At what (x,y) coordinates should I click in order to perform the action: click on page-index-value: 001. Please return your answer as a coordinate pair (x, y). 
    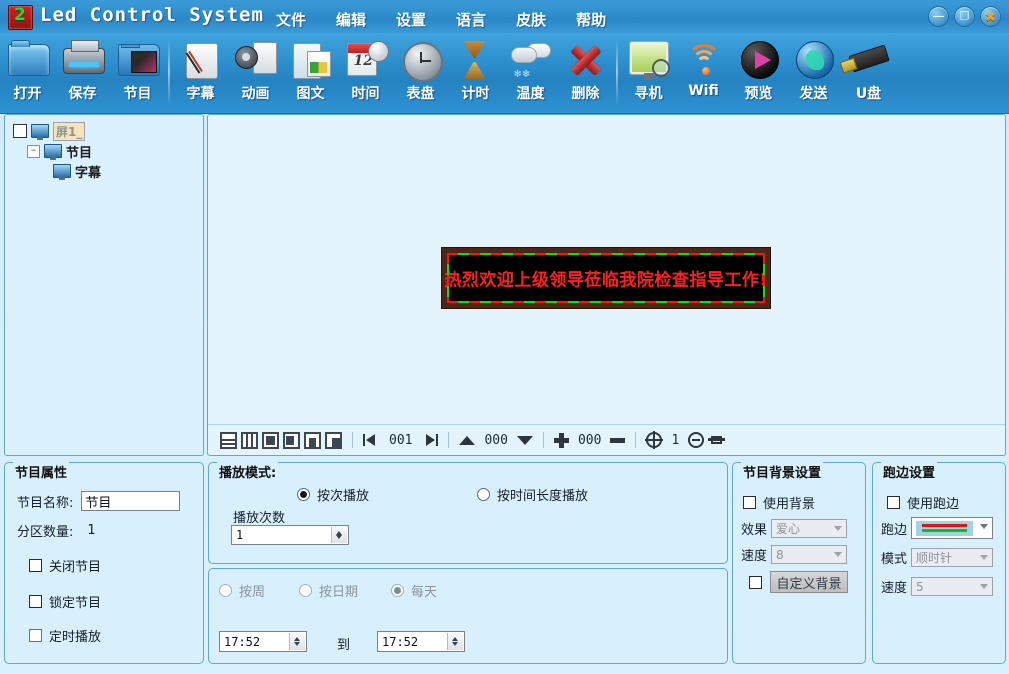
    Looking at the image, I should click on (401, 440).